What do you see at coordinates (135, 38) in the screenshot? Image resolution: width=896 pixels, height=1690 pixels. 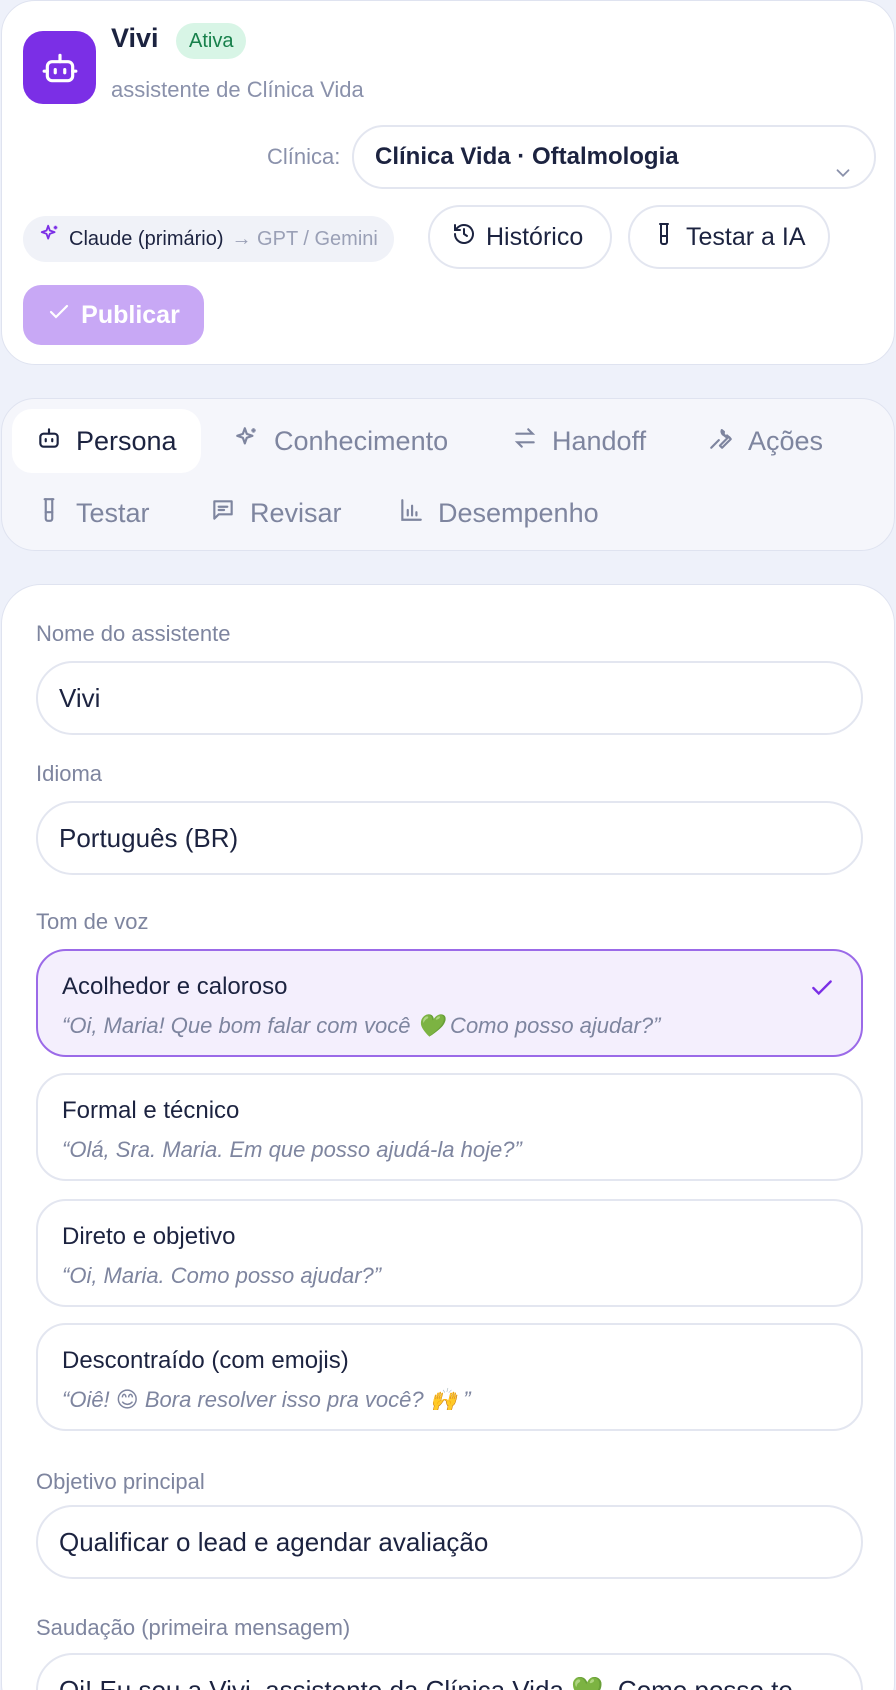 I see `assistant-name: Vivi` at bounding box center [135, 38].